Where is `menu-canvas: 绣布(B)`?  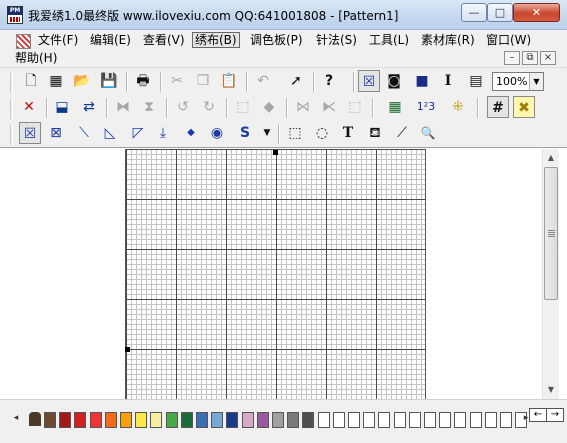
menu-canvas: 绣布(B) is located at coordinates (216, 40).